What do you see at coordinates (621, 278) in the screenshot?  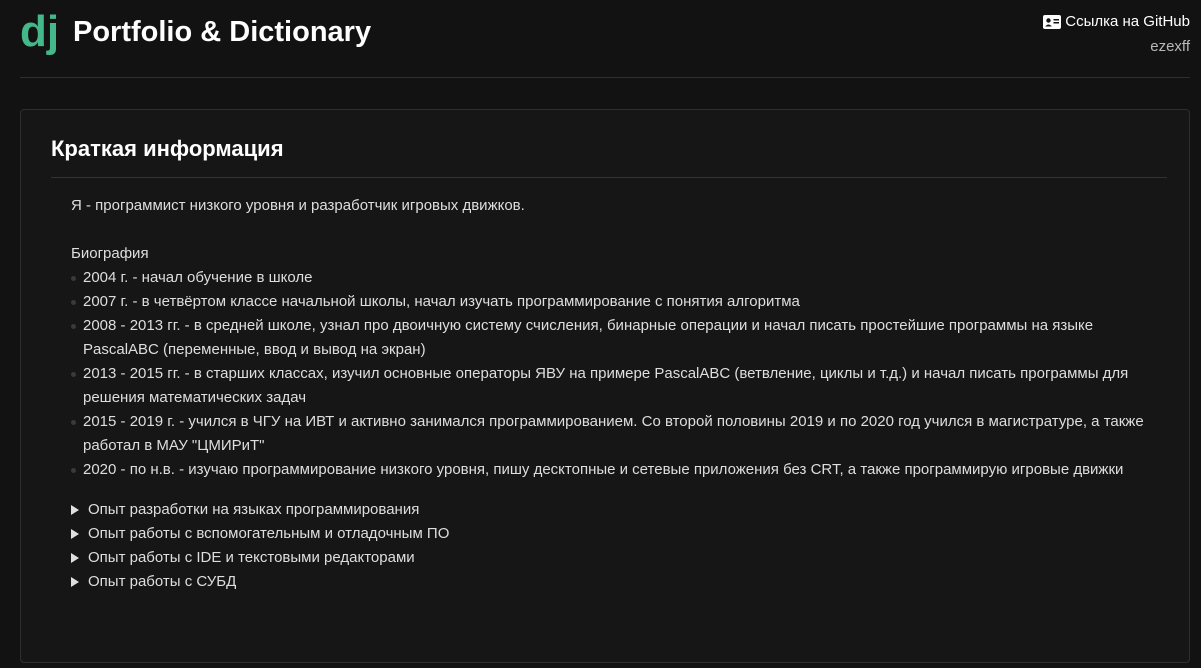 I see `biography-item: 2004 г. - начал обучение в школе` at bounding box center [621, 278].